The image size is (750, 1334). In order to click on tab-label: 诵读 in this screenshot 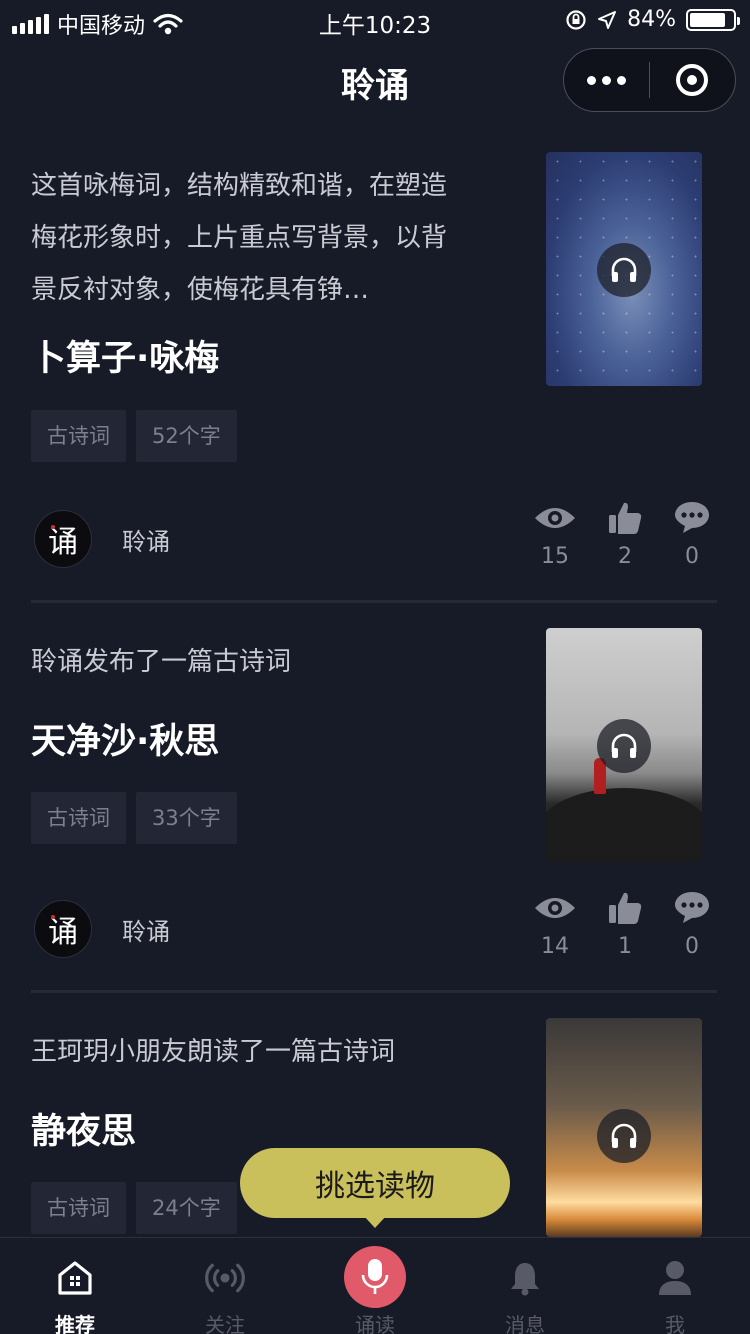, I will do `click(375, 1323)`.